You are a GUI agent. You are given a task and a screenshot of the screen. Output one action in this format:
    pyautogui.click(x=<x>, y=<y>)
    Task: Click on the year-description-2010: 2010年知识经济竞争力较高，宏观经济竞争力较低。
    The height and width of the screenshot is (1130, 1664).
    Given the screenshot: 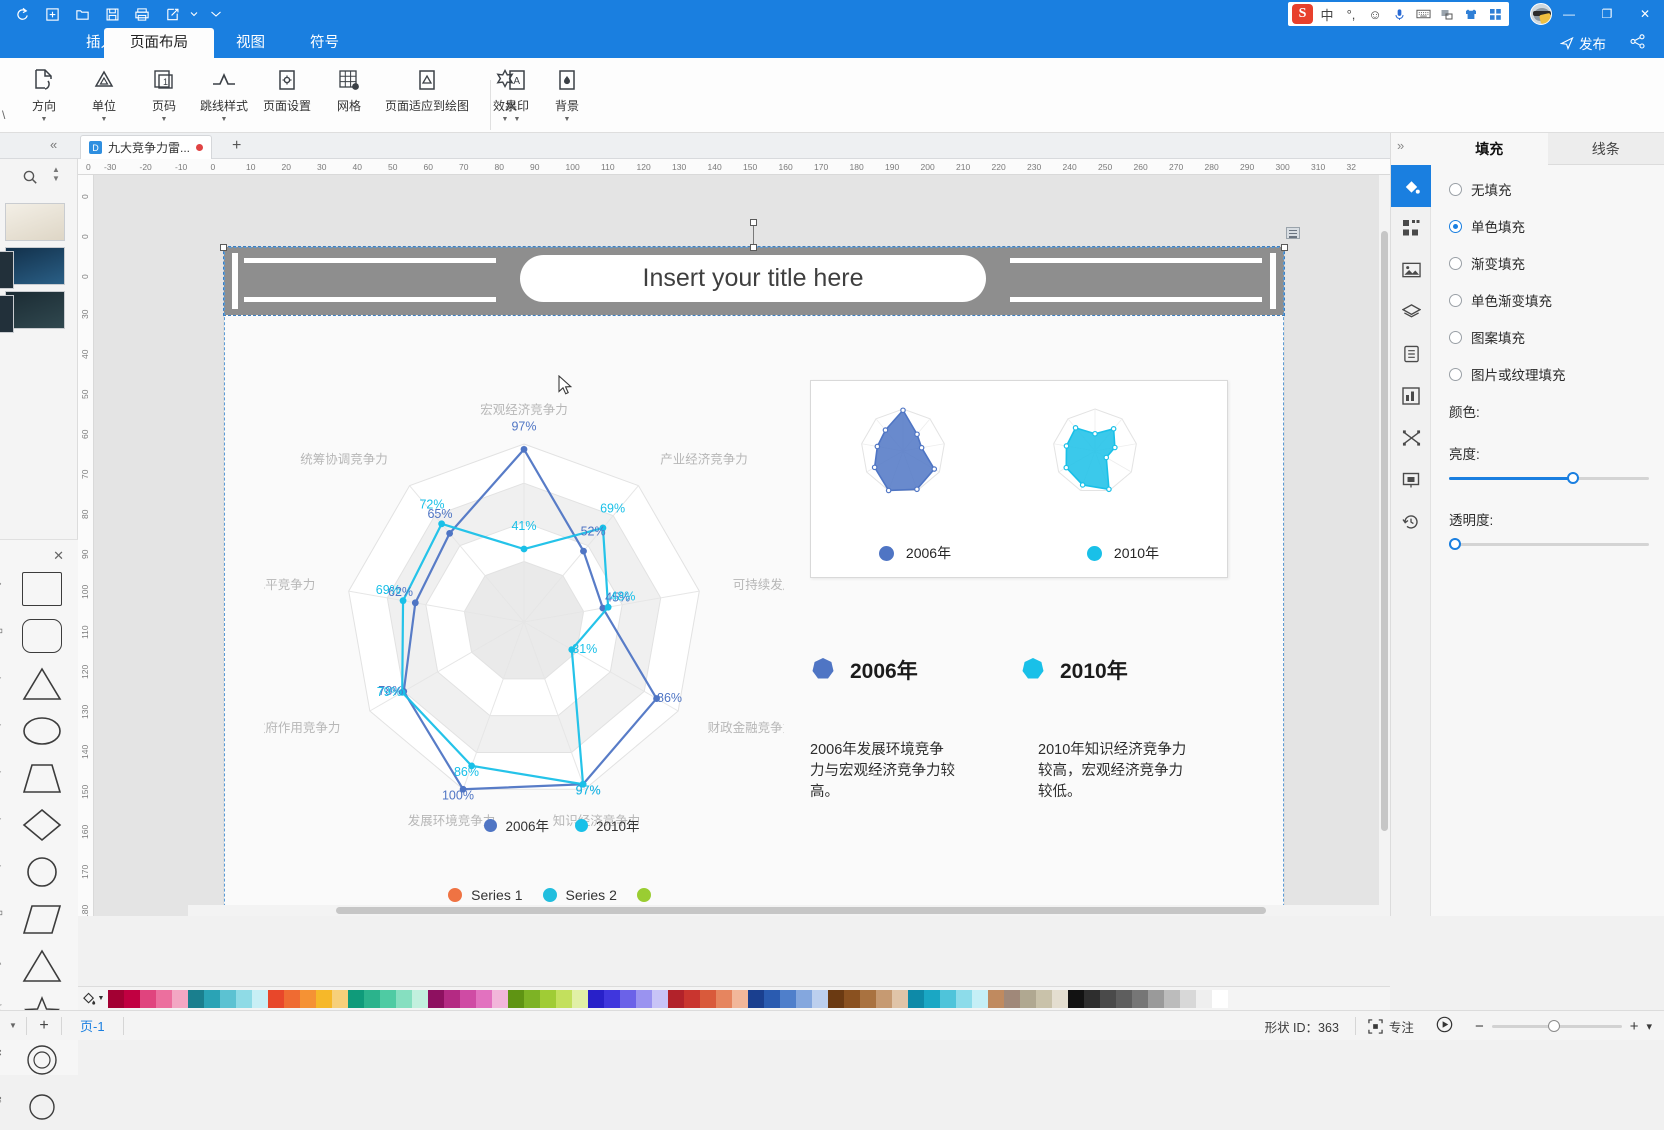 What is the action you would take?
    pyautogui.click(x=1114, y=771)
    